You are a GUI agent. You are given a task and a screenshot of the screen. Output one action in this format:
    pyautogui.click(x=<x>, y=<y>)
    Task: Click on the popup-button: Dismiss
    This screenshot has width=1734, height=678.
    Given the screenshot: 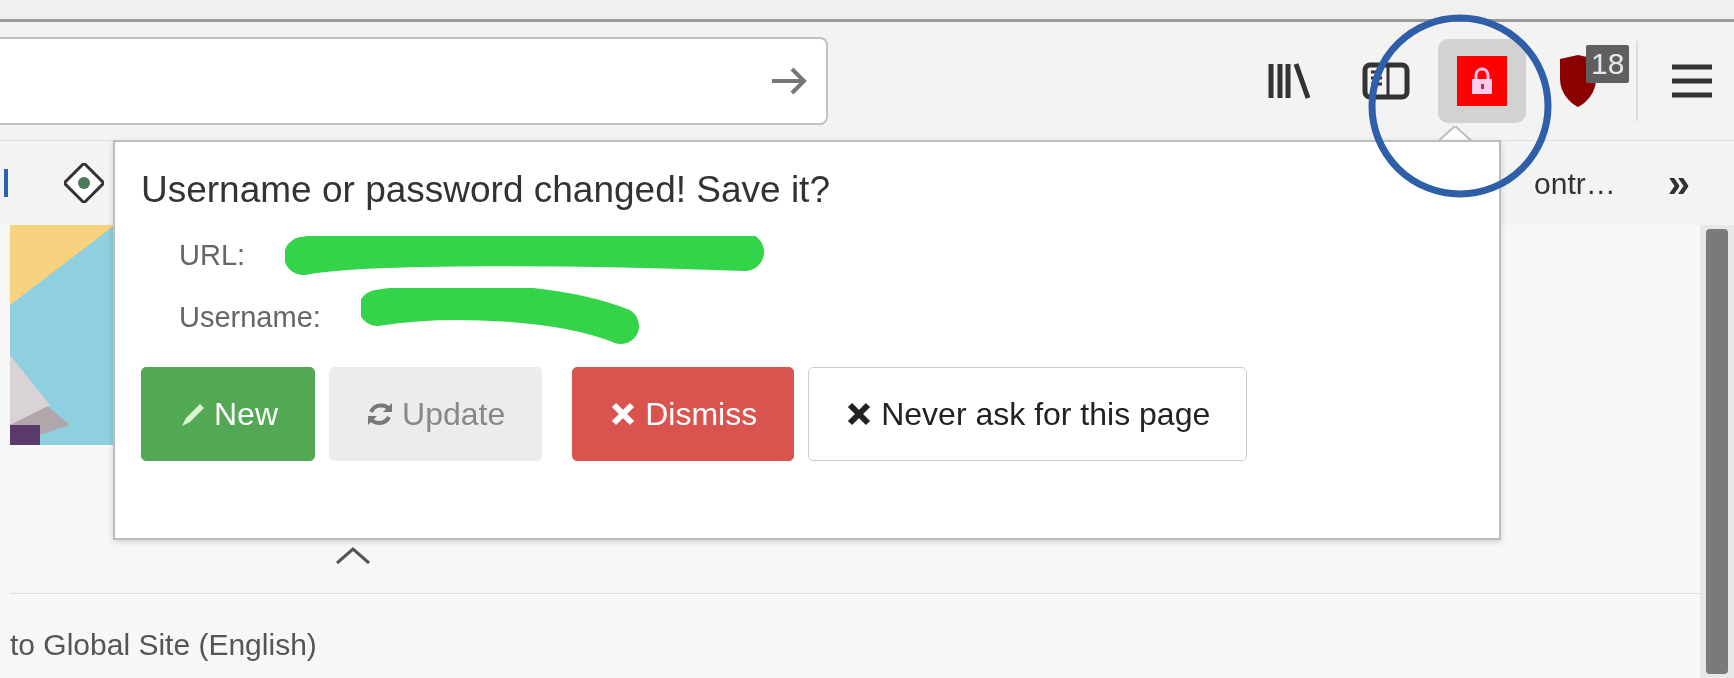 What is the action you would take?
    pyautogui.click(x=683, y=413)
    